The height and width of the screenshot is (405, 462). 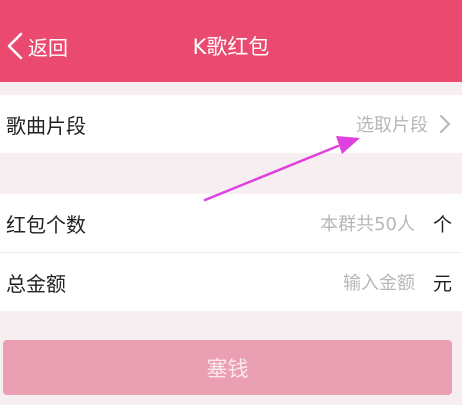 What do you see at coordinates (442, 283) in the screenshot?
I see `amount-unit: 元` at bounding box center [442, 283].